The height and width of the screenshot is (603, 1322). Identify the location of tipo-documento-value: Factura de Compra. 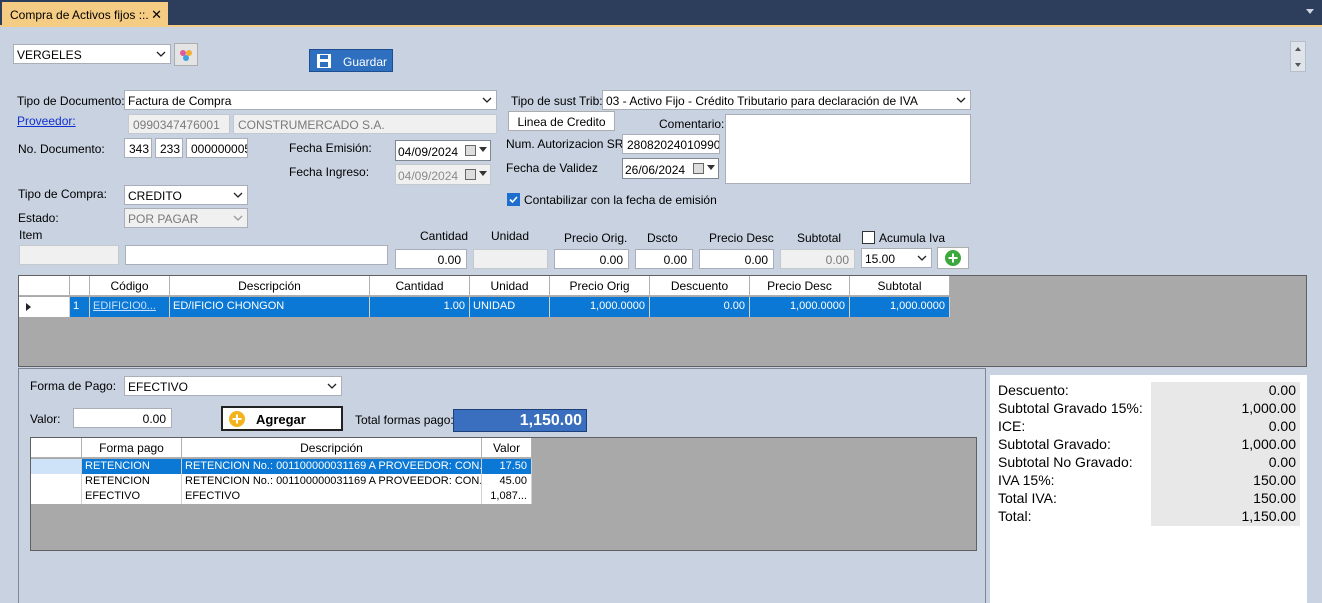
(180, 101).